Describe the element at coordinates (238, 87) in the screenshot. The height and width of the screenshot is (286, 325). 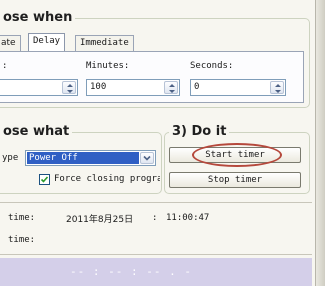
I see `seconds-spinner: 0` at that location.